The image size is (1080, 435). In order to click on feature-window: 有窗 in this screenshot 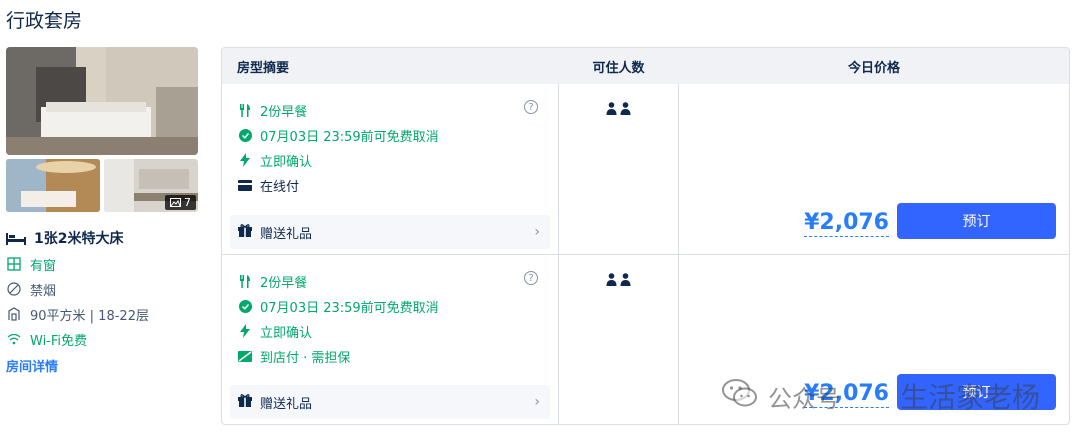, I will do `click(102, 264)`.